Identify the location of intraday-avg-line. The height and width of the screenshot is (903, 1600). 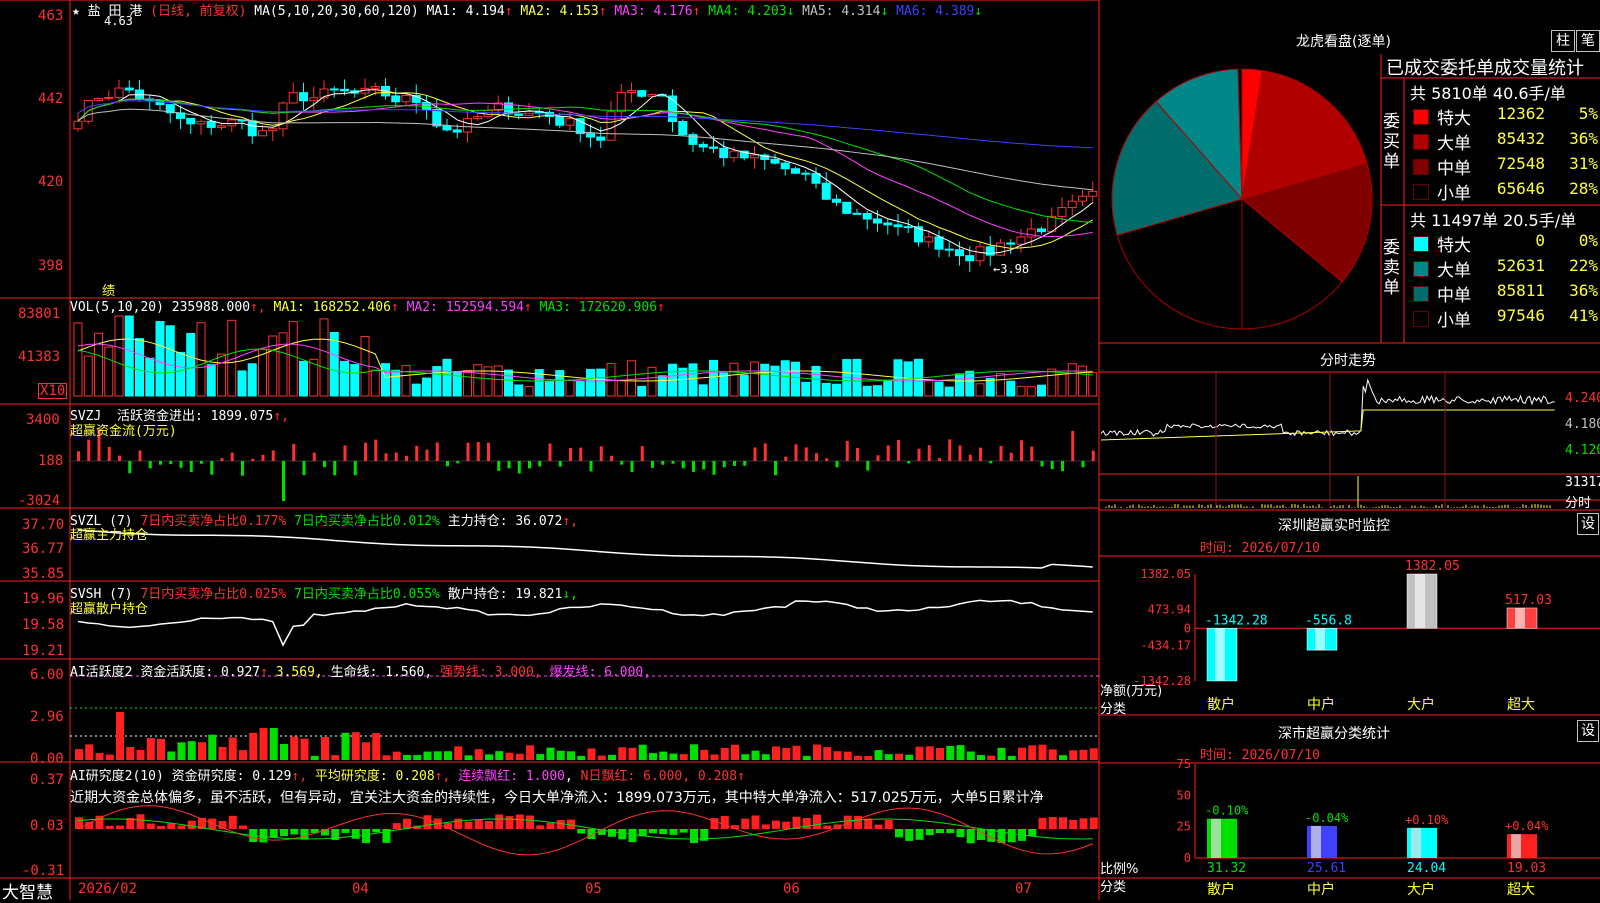
(1327, 425).